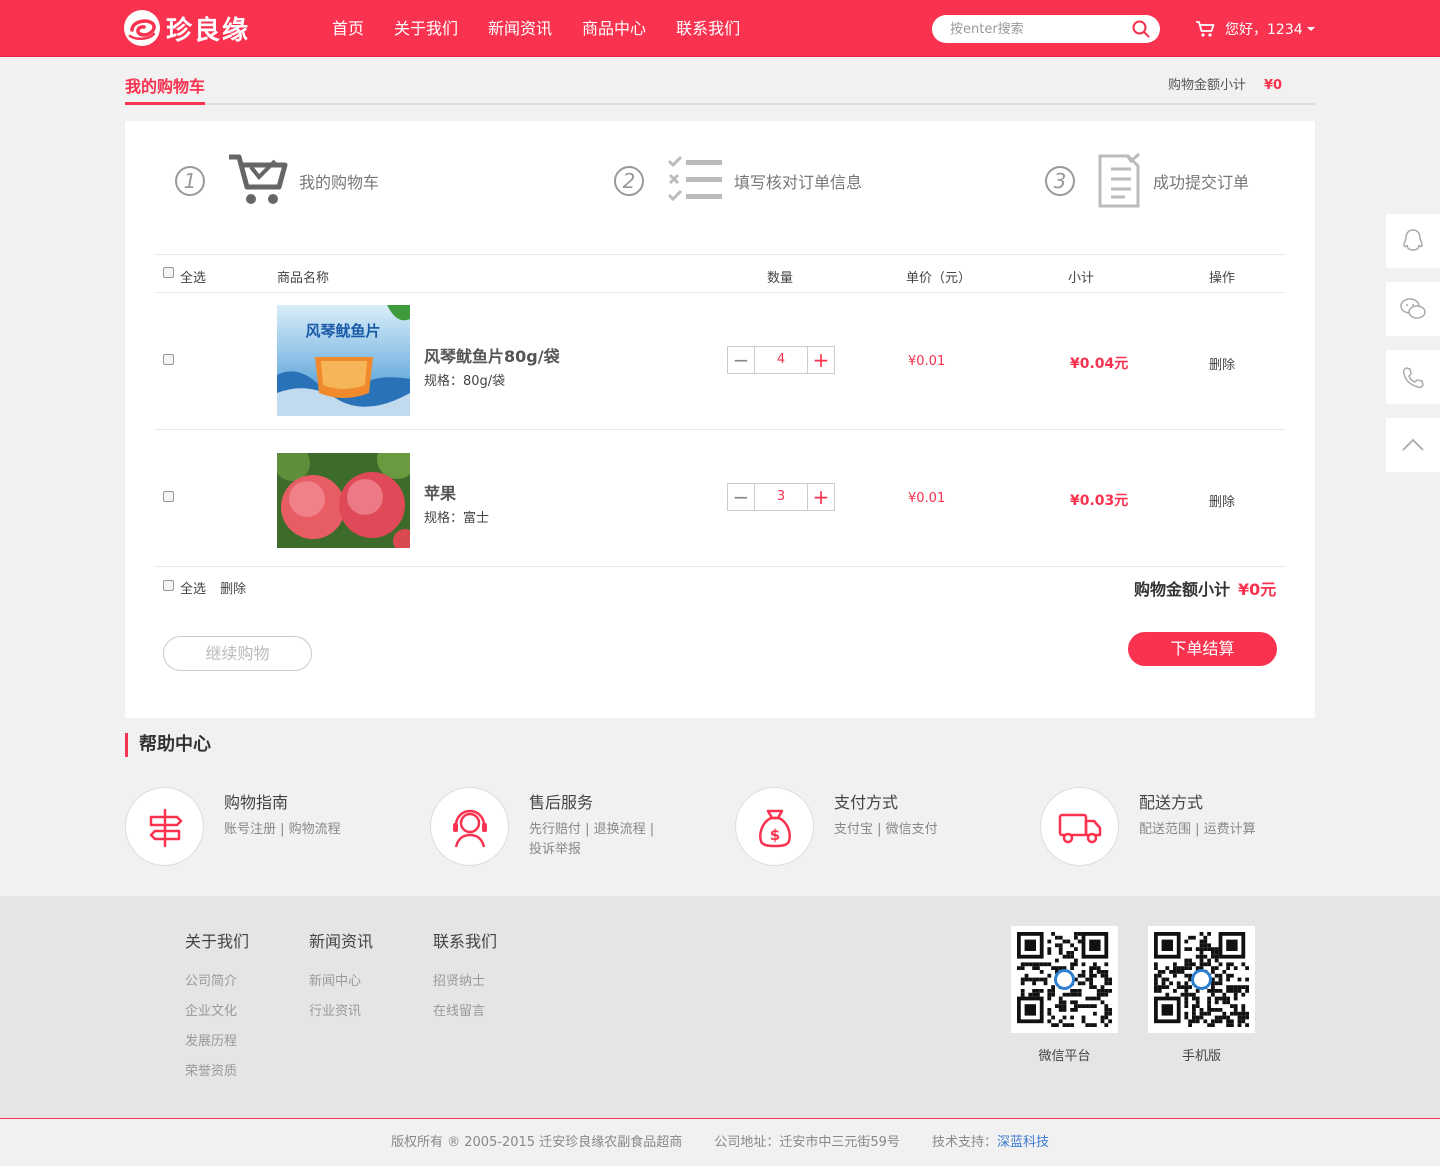  I want to click on subtotal-label: 购物金额小计, so click(1207, 85).